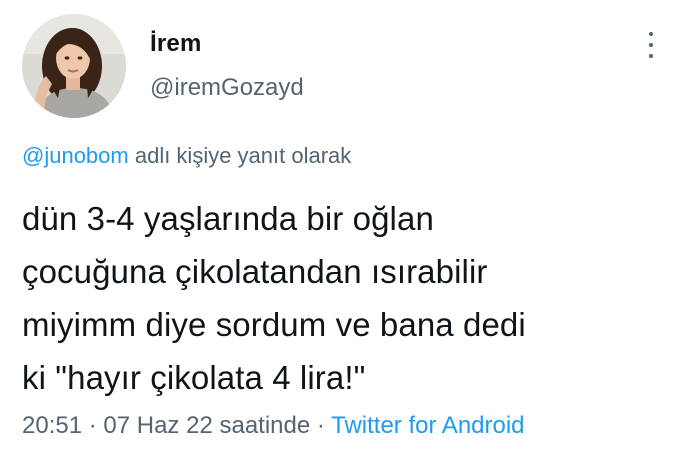 The image size is (690, 451). I want to click on reply-mention-link: @junobom, so click(75, 155).